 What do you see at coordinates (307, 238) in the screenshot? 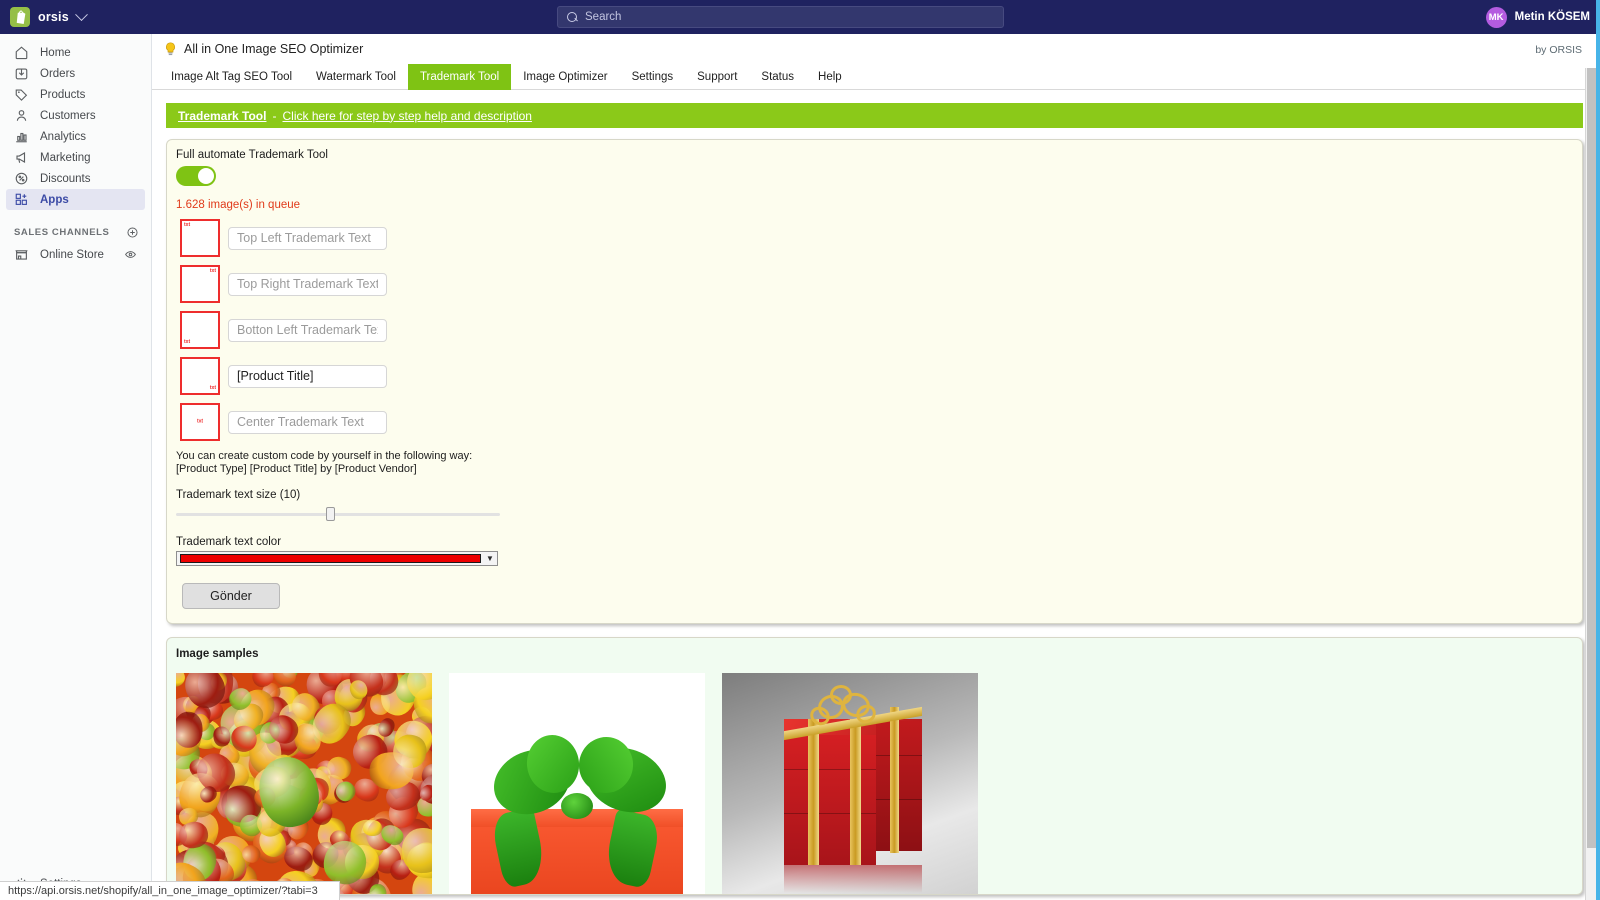
I see `top-left-trademark-input` at bounding box center [307, 238].